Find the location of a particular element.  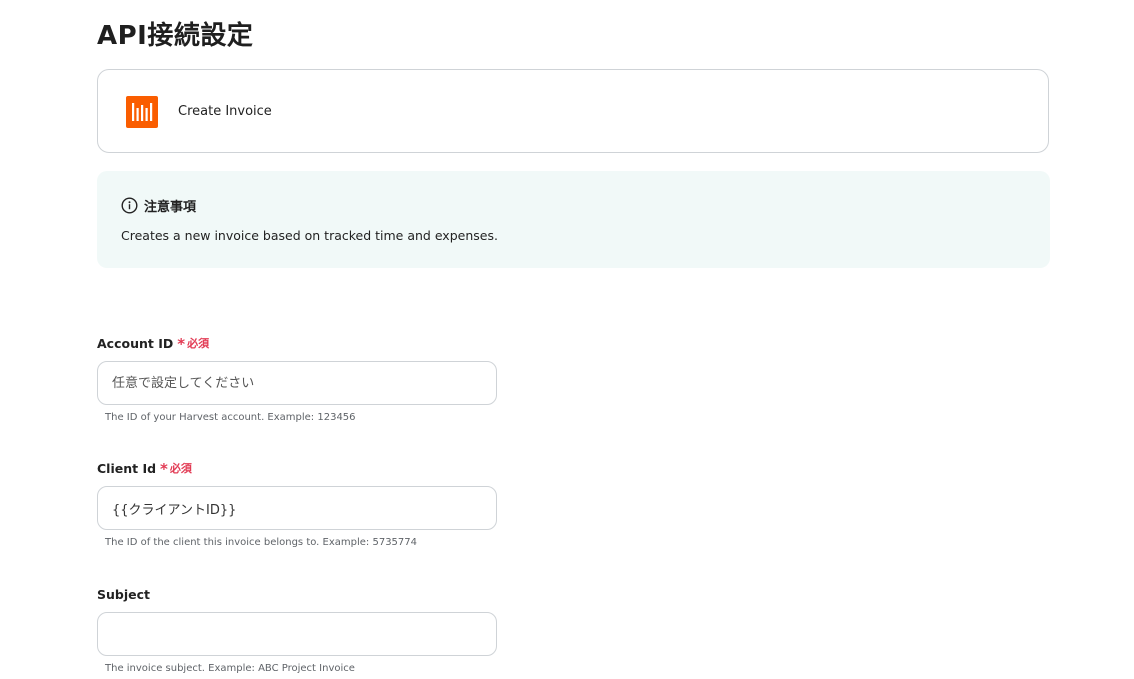

subject-input is located at coordinates (297, 634).